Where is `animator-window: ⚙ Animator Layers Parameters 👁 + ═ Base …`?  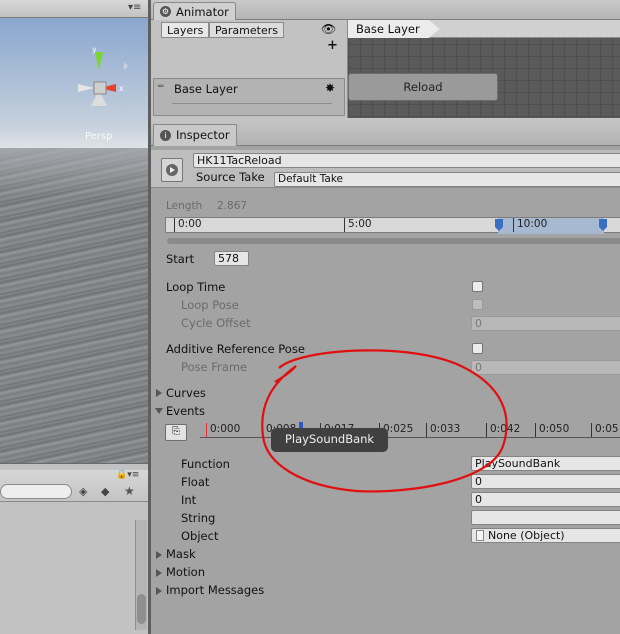 animator-window: ⚙ Animator Layers Parameters 👁 + ═ Base … is located at coordinates (385, 59).